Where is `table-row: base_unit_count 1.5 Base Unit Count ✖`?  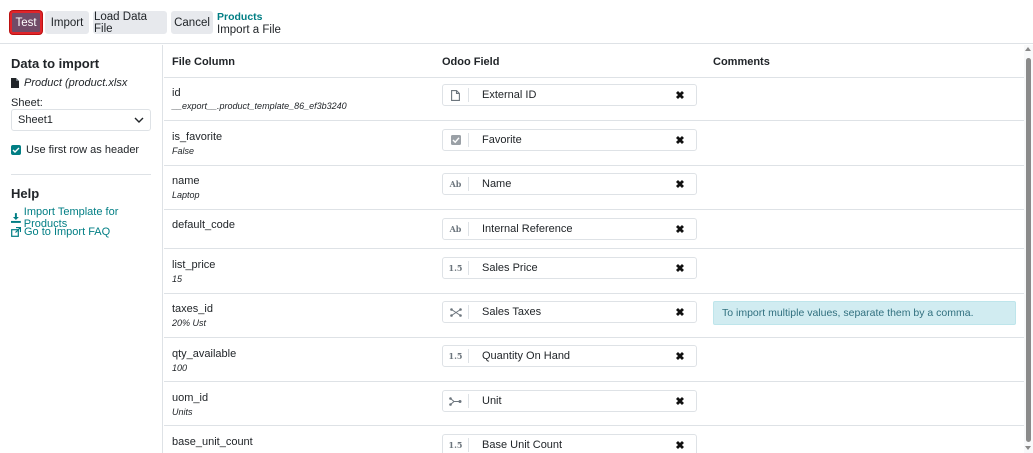
table-row: base_unit_count 1.5 Base Unit Count ✖ is located at coordinates (594, 439).